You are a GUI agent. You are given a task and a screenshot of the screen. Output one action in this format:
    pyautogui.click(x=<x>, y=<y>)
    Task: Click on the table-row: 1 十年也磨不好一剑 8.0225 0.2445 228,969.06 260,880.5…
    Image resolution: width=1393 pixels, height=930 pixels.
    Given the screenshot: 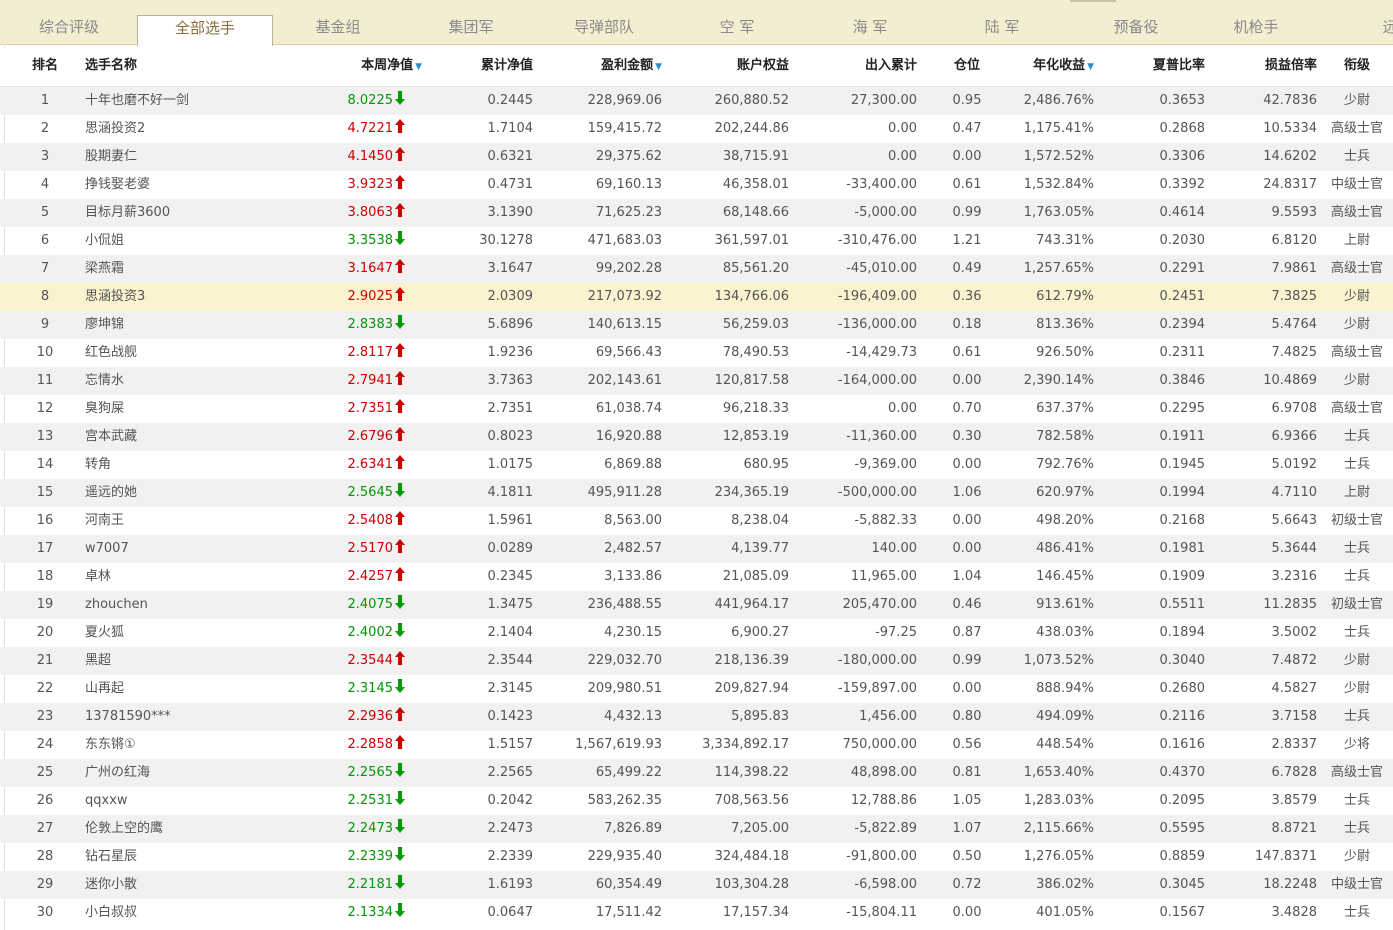 What is the action you would take?
    pyautogui.click(x=696, y=101)
    